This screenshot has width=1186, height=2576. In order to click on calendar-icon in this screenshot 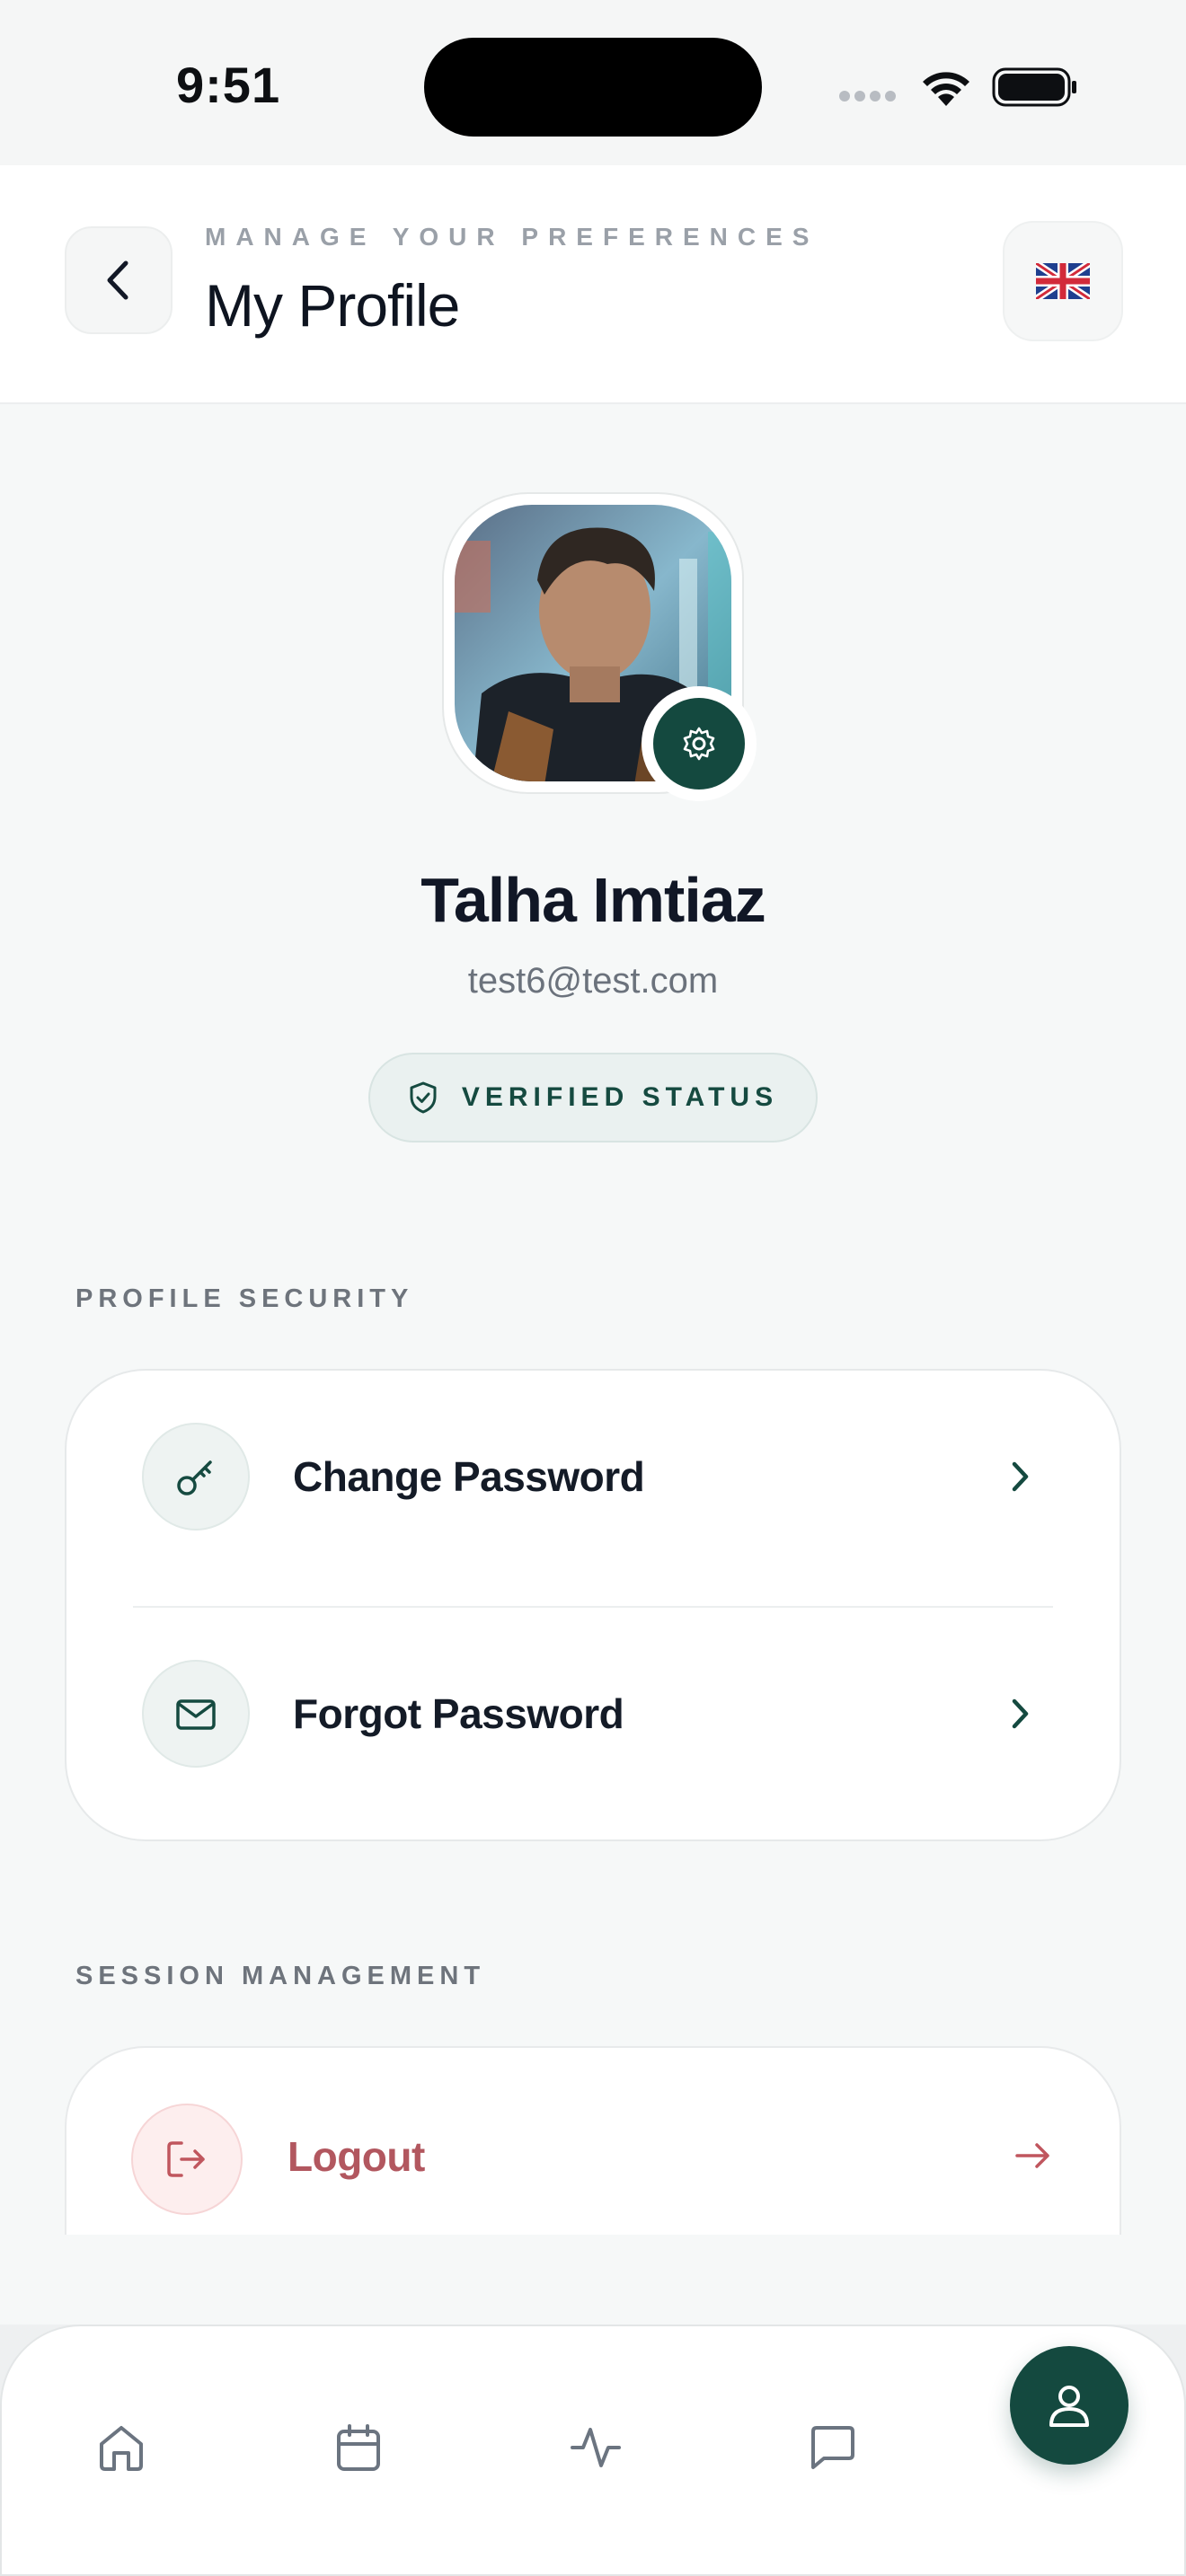, I will do `click(358, 2447)`.